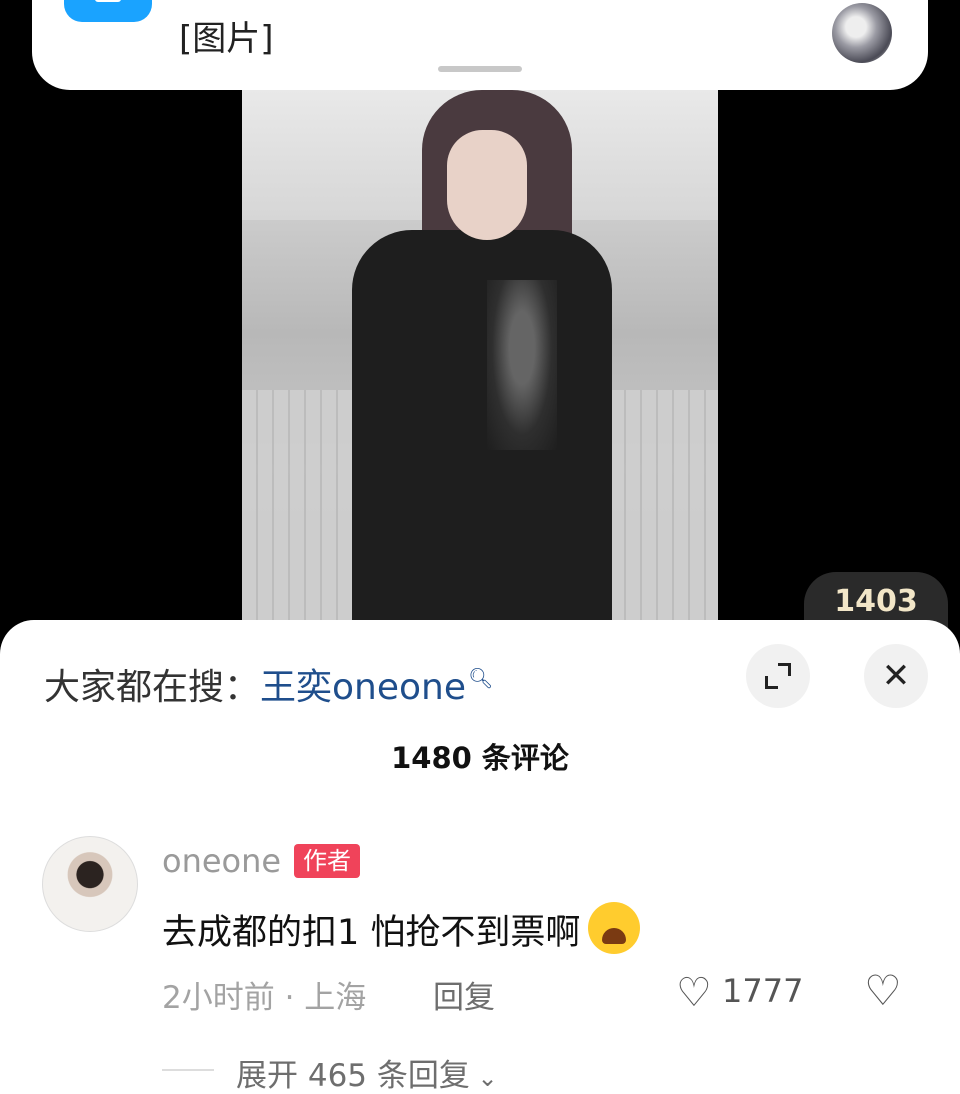 The height and width of the screenshot is (1094, 960). I want to click on notification-card: [图片], so click(480, 45).